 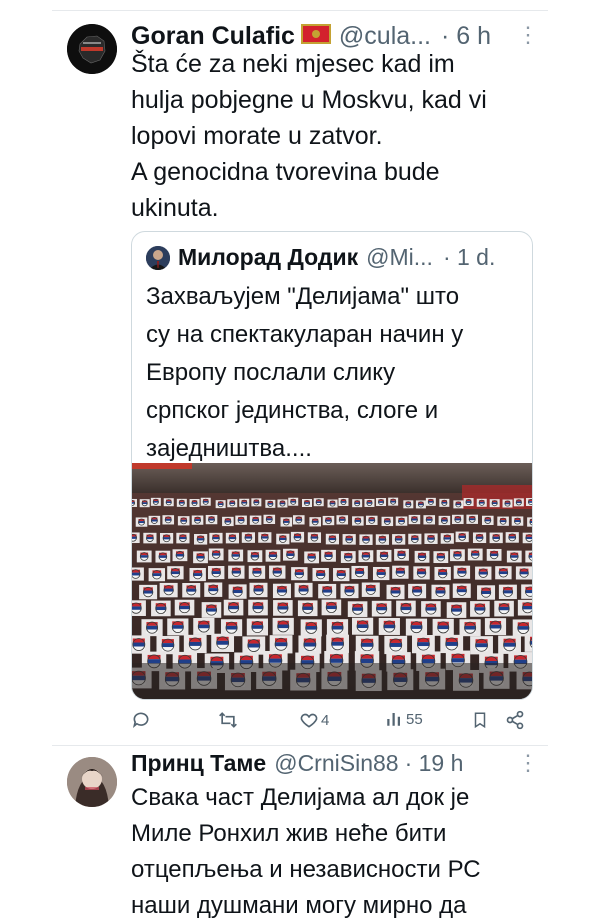 I want to click on text-line: отцепљења и независности РС, so click(x=306, y=869).